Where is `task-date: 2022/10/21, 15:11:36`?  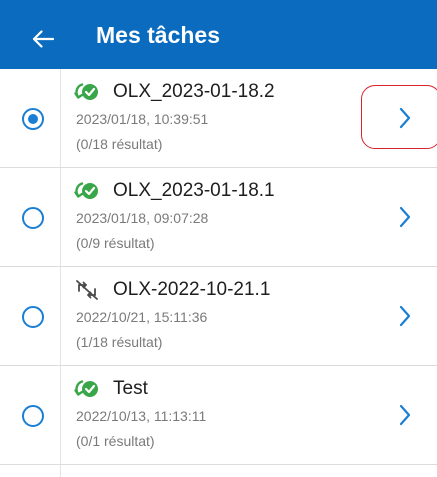
task-date: 2022/10/21, 15:11:36 is located at coordinates (142, 317).